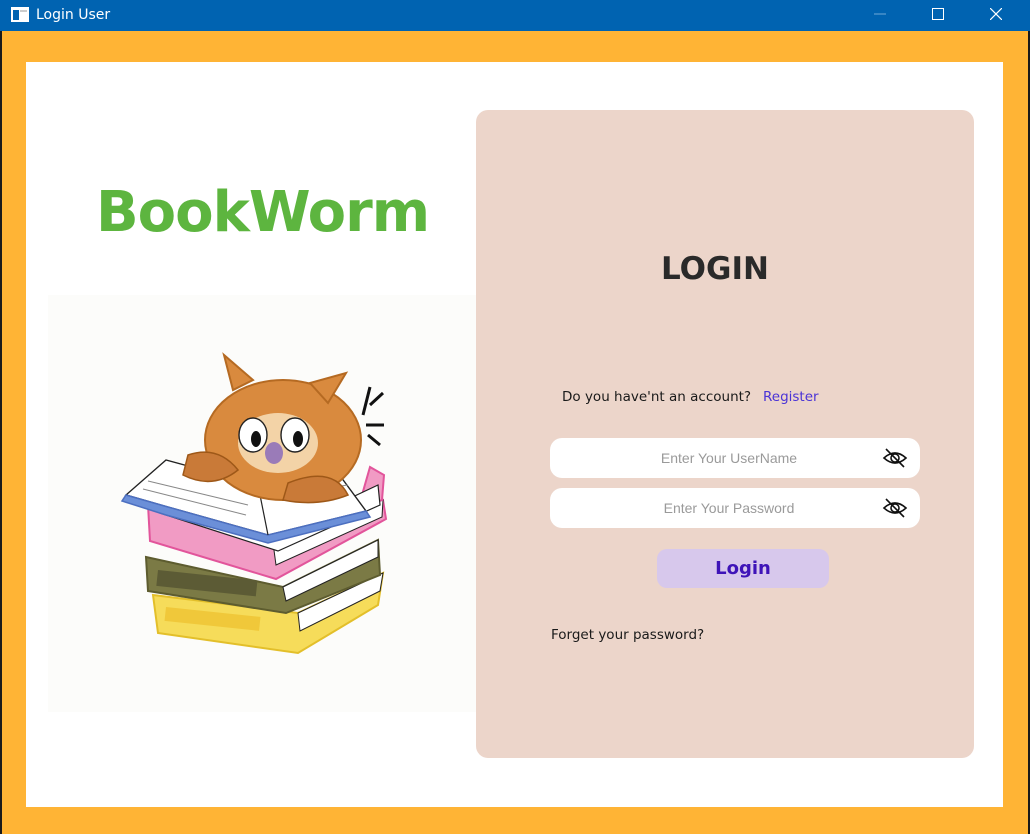 The height and width of the screenshot is (834, 1030). I want to click on login-button: Login, so click(743, 568).